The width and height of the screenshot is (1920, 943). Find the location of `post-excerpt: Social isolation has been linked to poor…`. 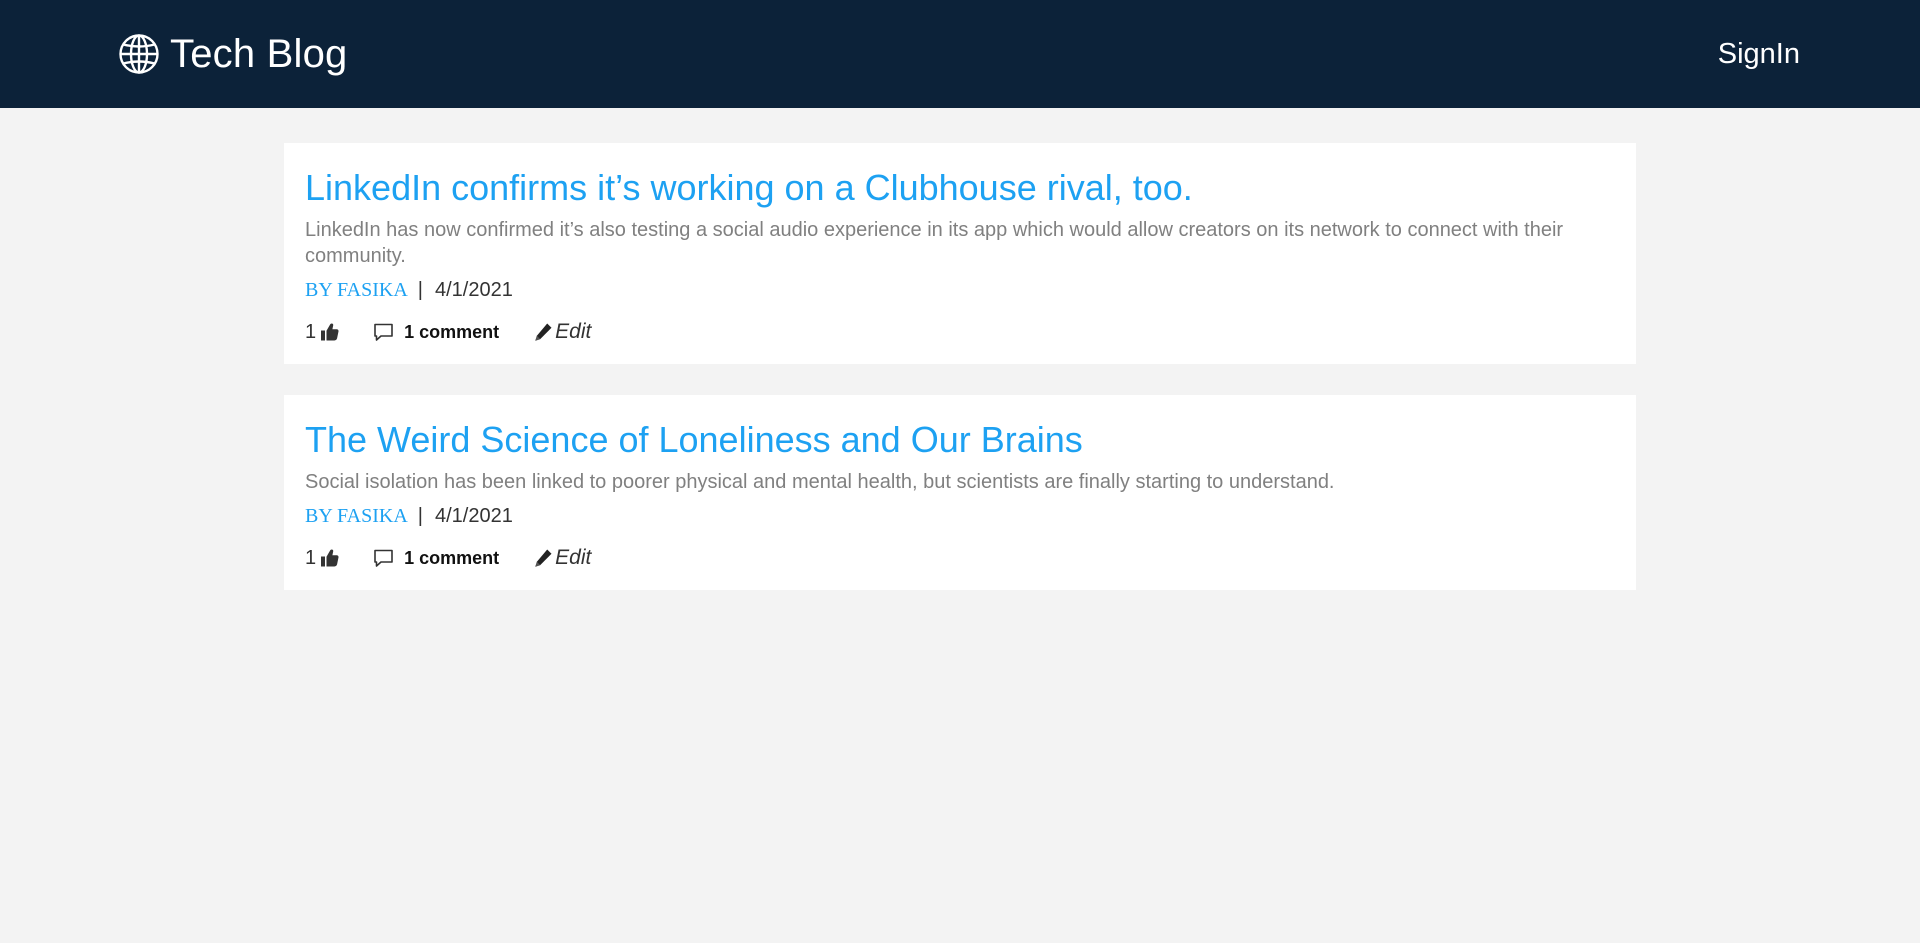

post-excerpt: Social isolation has been linked to poor… is located at coordinates (820, 482).